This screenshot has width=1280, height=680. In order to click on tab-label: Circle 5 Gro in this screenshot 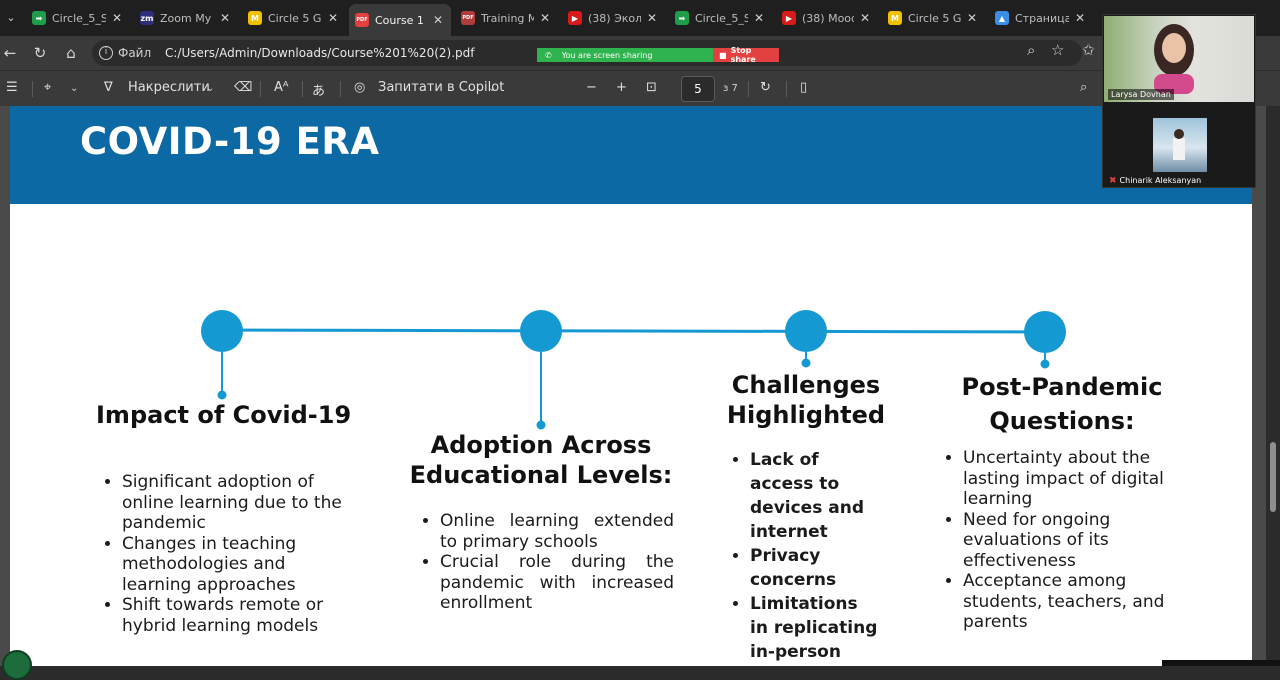, I will do `click(295, 18)`.